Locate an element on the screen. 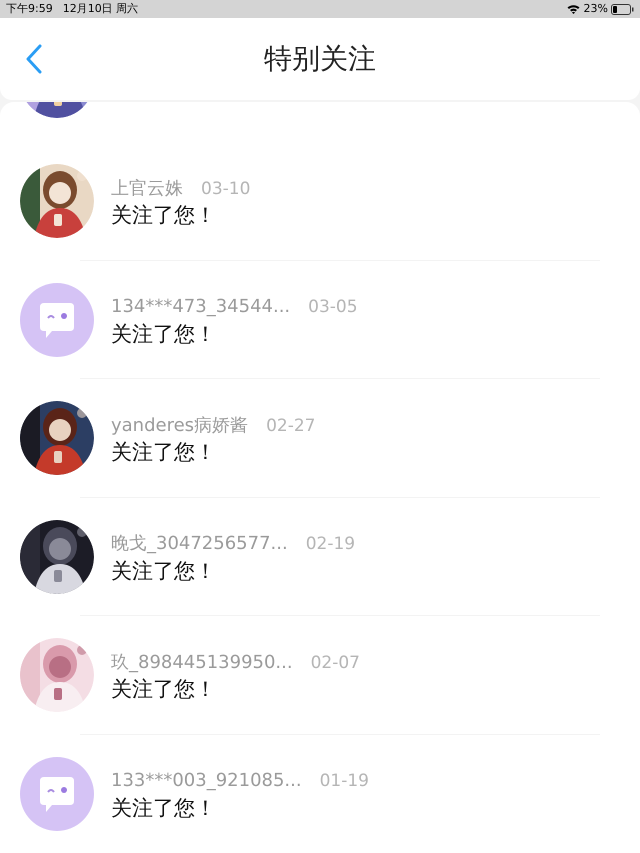  follow-date: 02-27 is located at coordinates (291, 426).